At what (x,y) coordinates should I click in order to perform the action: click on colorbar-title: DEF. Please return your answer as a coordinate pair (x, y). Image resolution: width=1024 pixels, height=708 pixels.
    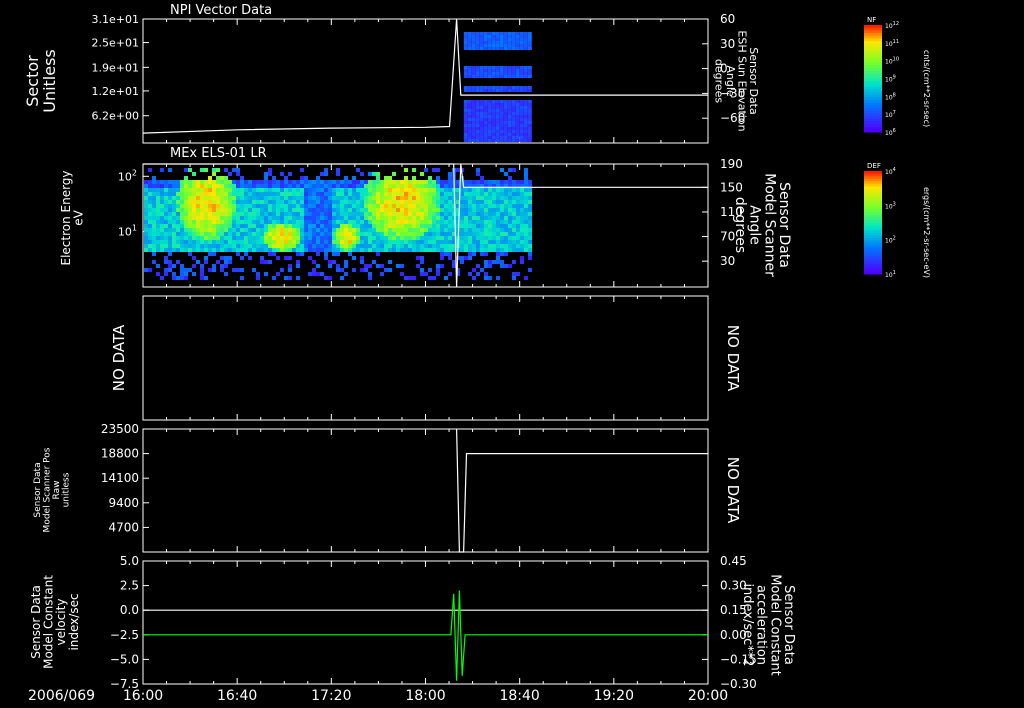
    Looking at the image, I should click on (874, 166).